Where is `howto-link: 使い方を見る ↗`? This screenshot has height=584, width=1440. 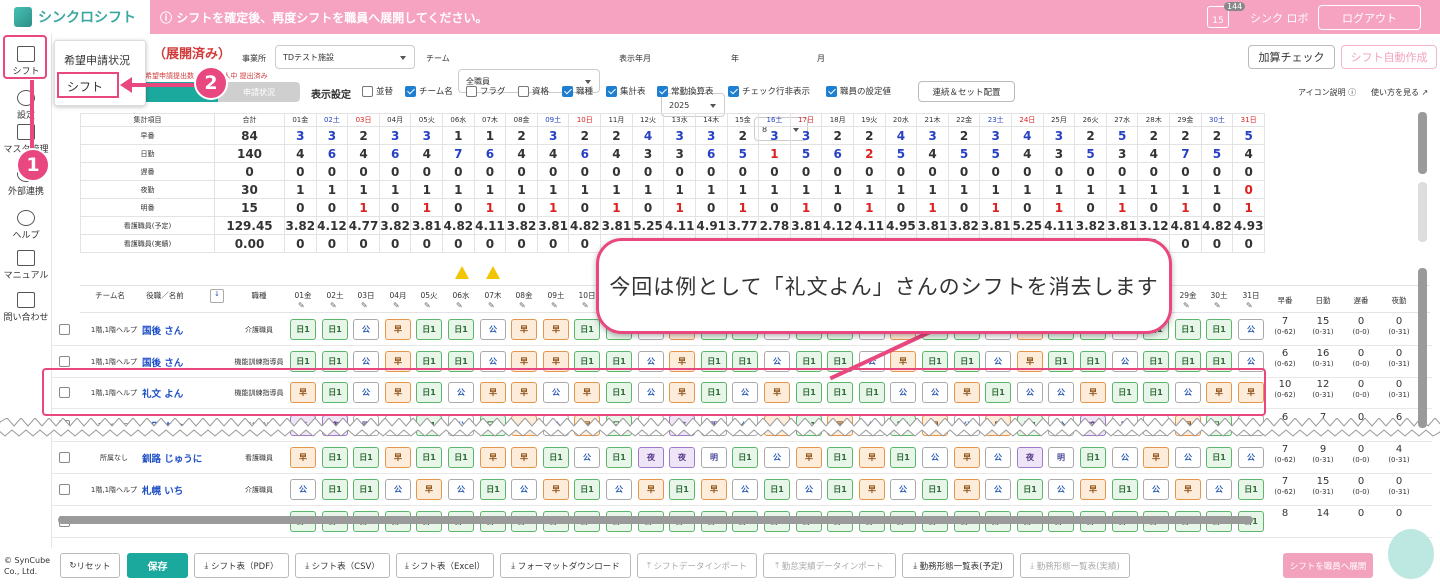
howto-link: 使い方を見る ↗ is located at coordinates (1399, 92).